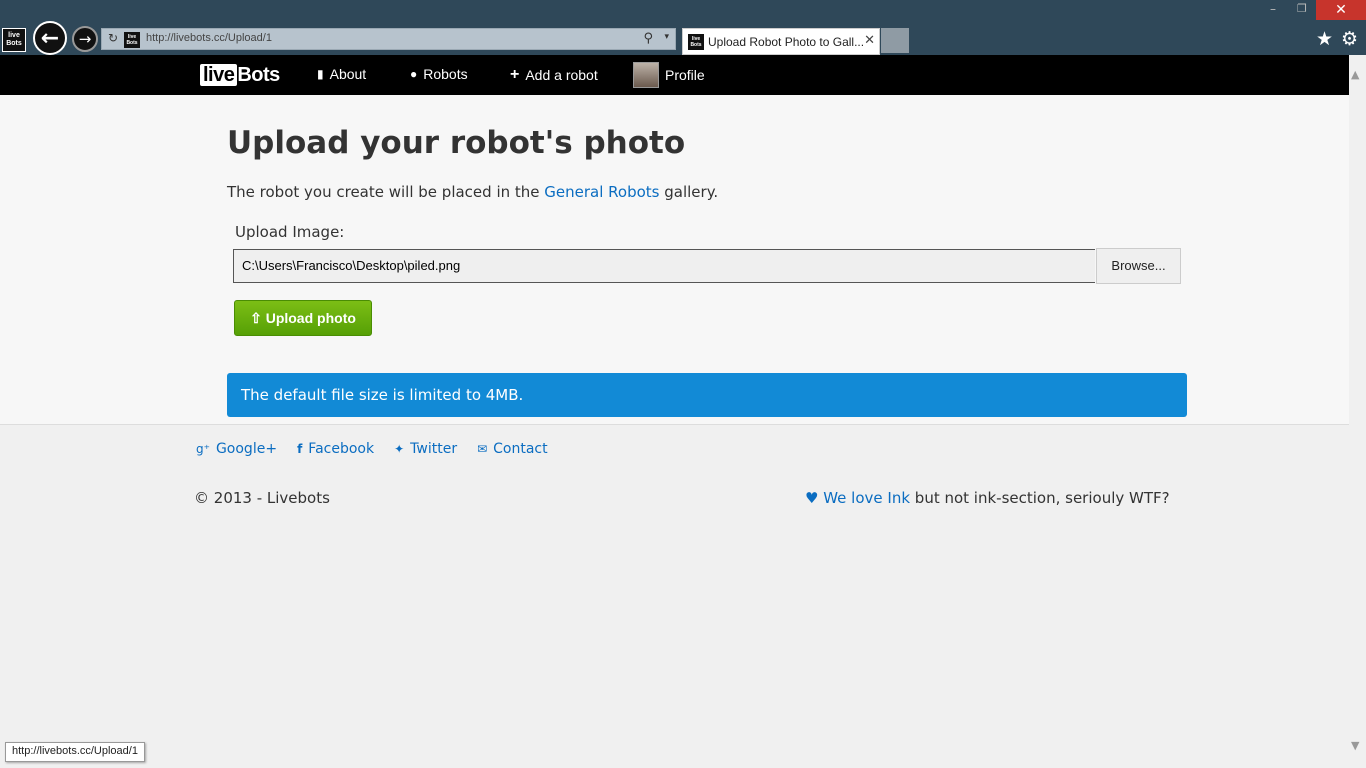  What do you see at coordinates (1040, 498) in the screenshot?
I see `love-suffix: but not ink-section, seriouly WTF?` at bounding box center [1040, 498].